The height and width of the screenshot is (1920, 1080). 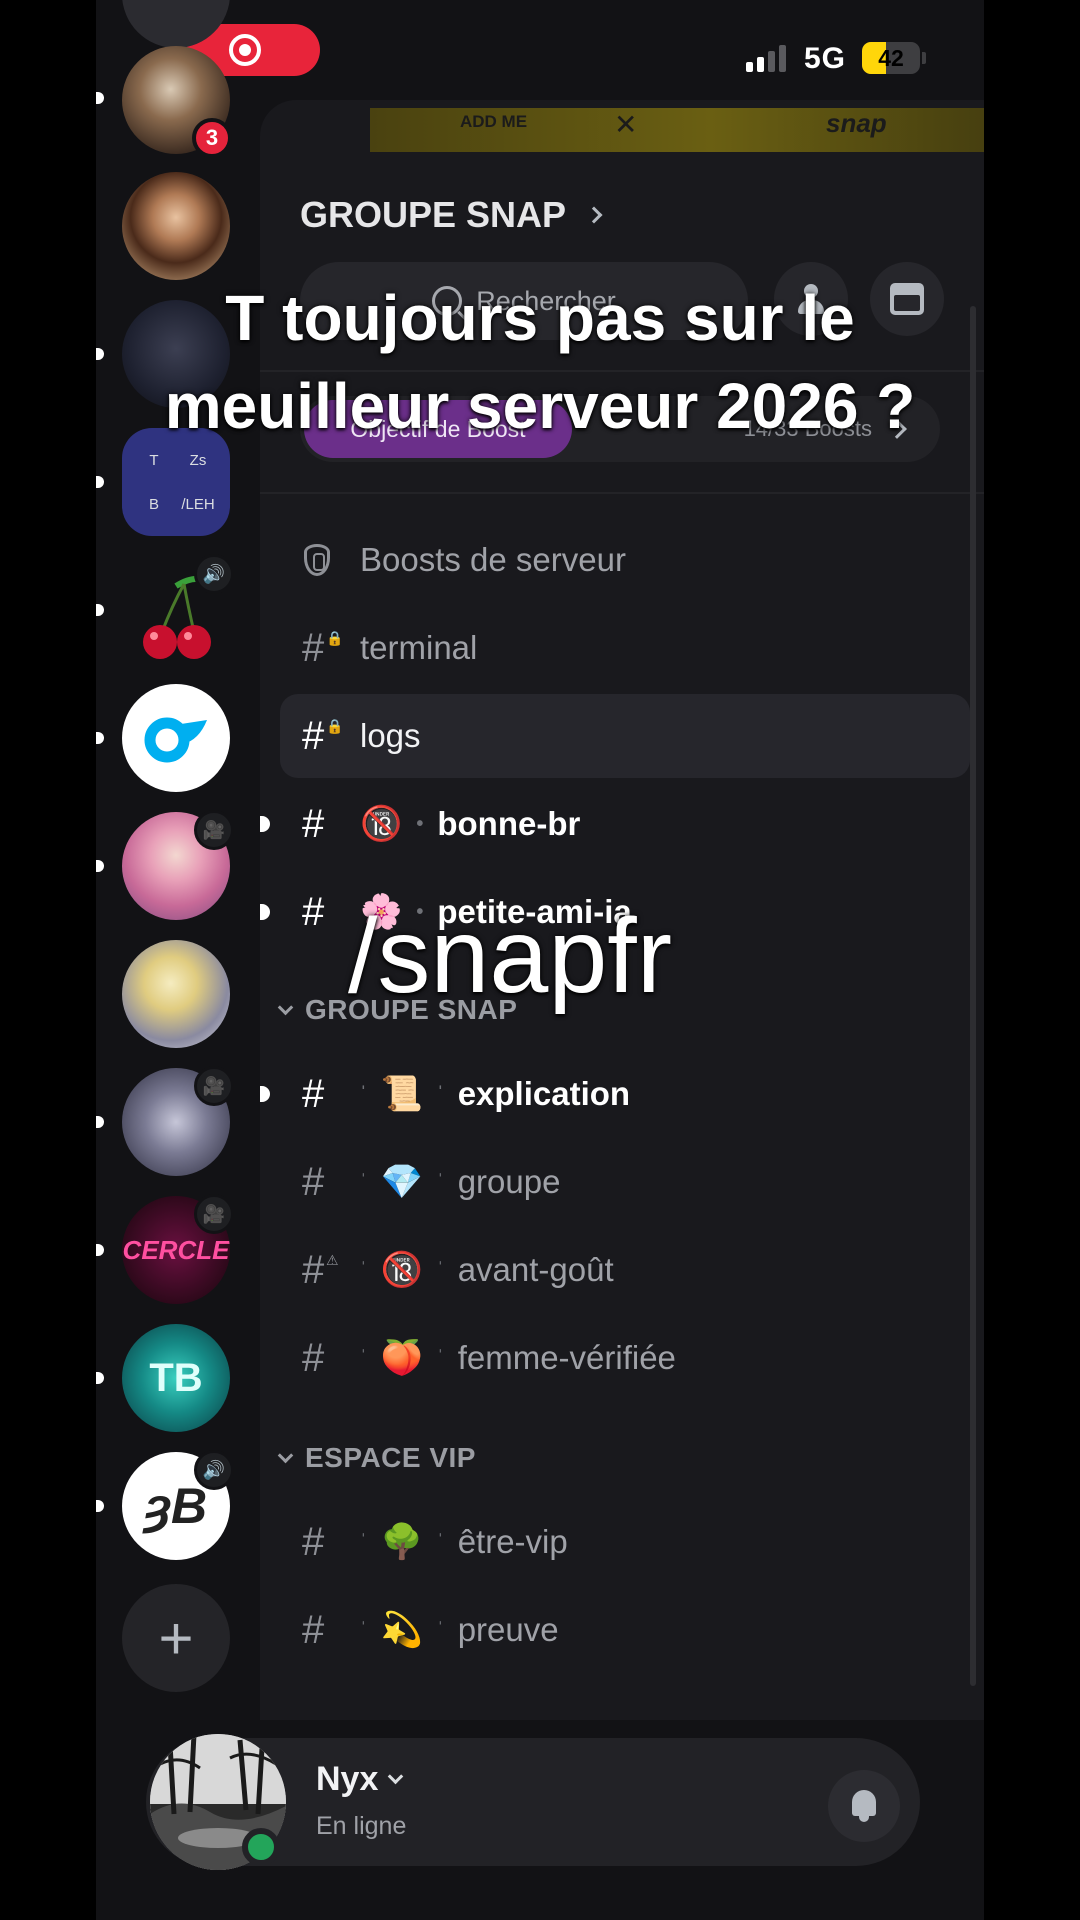 I want to click on user-name-row: Nyx, so click(x=360, y=1779).